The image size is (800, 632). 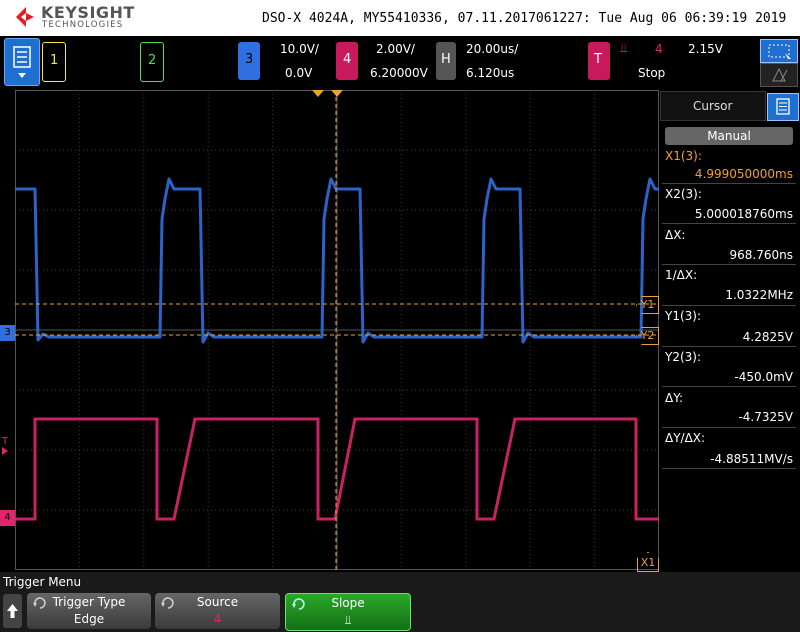 I want to click on trigger-button: T, so click(x=599, y=61).